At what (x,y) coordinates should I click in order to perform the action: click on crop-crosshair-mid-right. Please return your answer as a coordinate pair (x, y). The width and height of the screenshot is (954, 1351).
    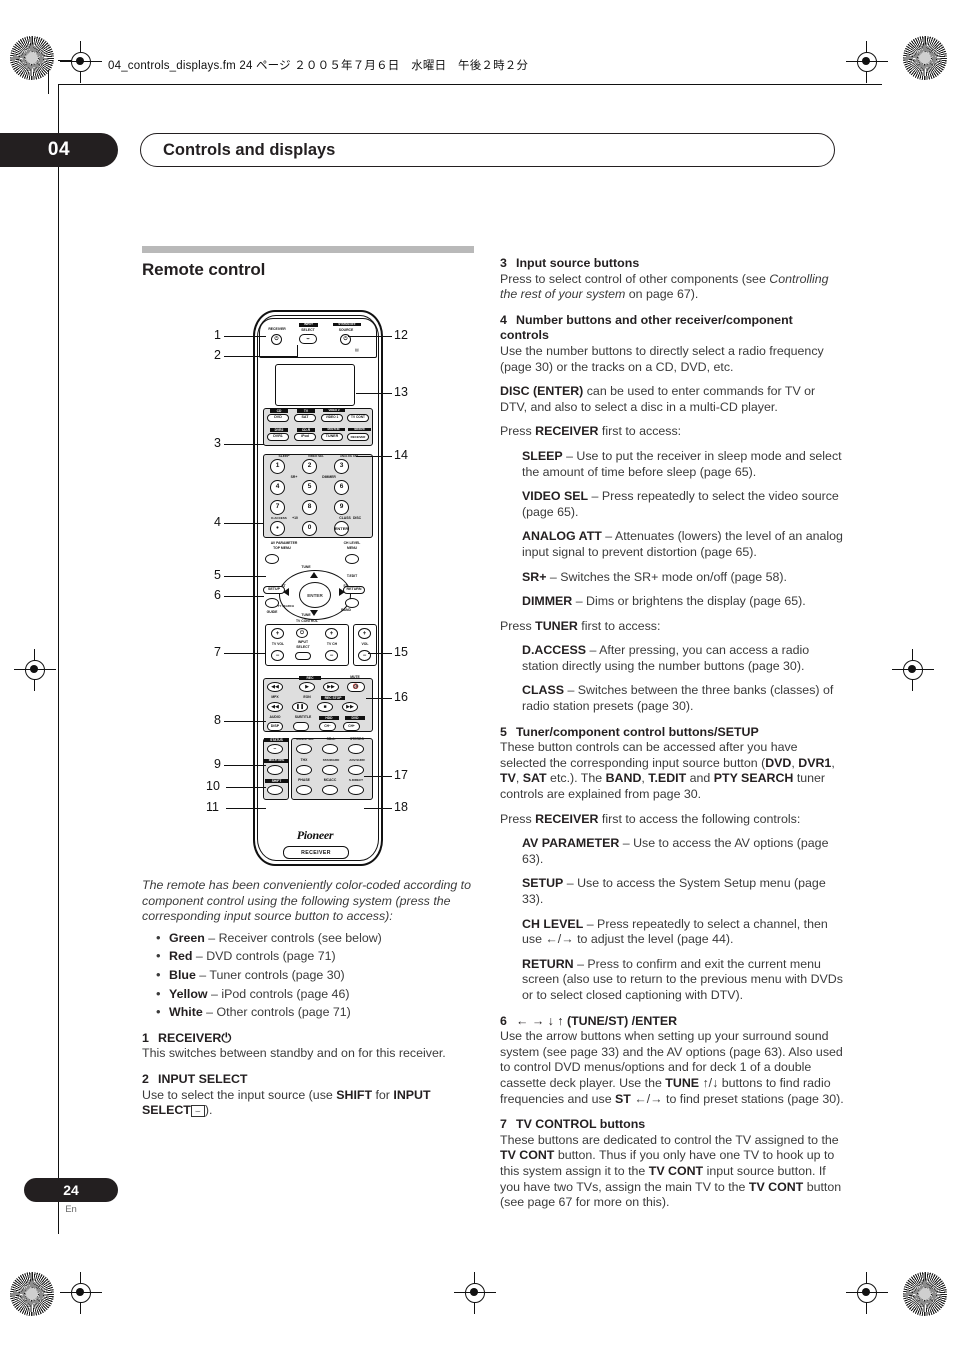
    Looking at the image, I should click on (913, 670).